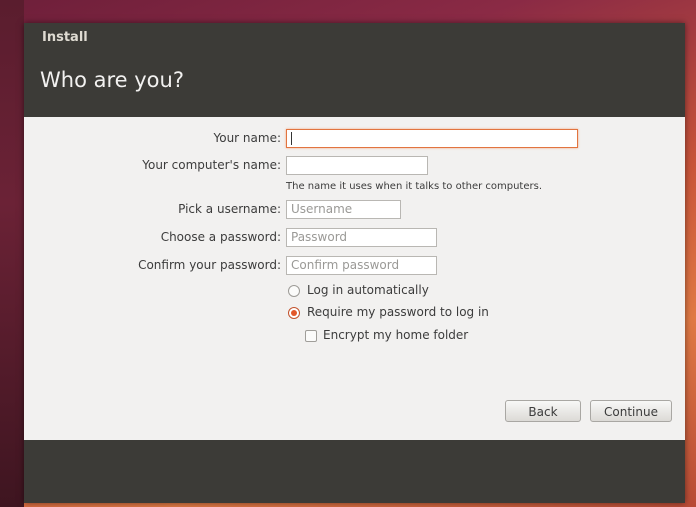  Describe the element at coordinates (631, 411) in the screenshot. I see `continue-button: Continue` at that location.